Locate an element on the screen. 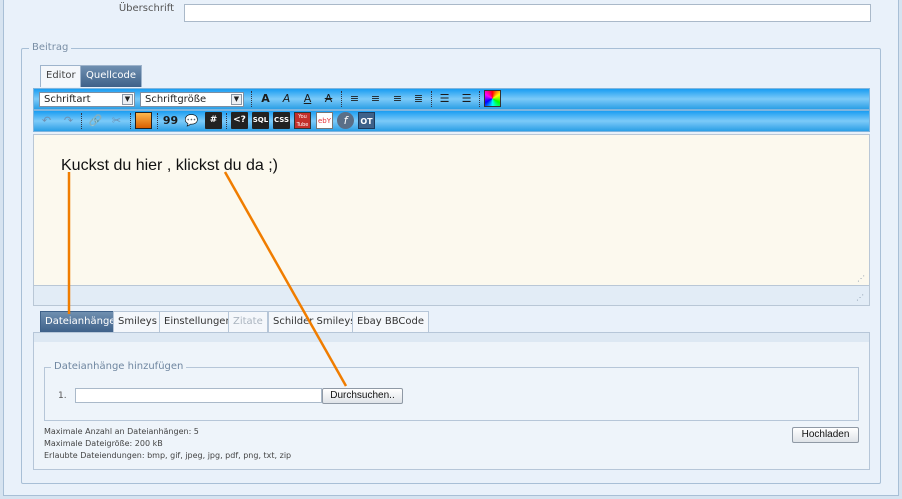 This screenshot has width=902, height=499. resize-grip-icon: ⋰ is located at coordinates (861, 278).